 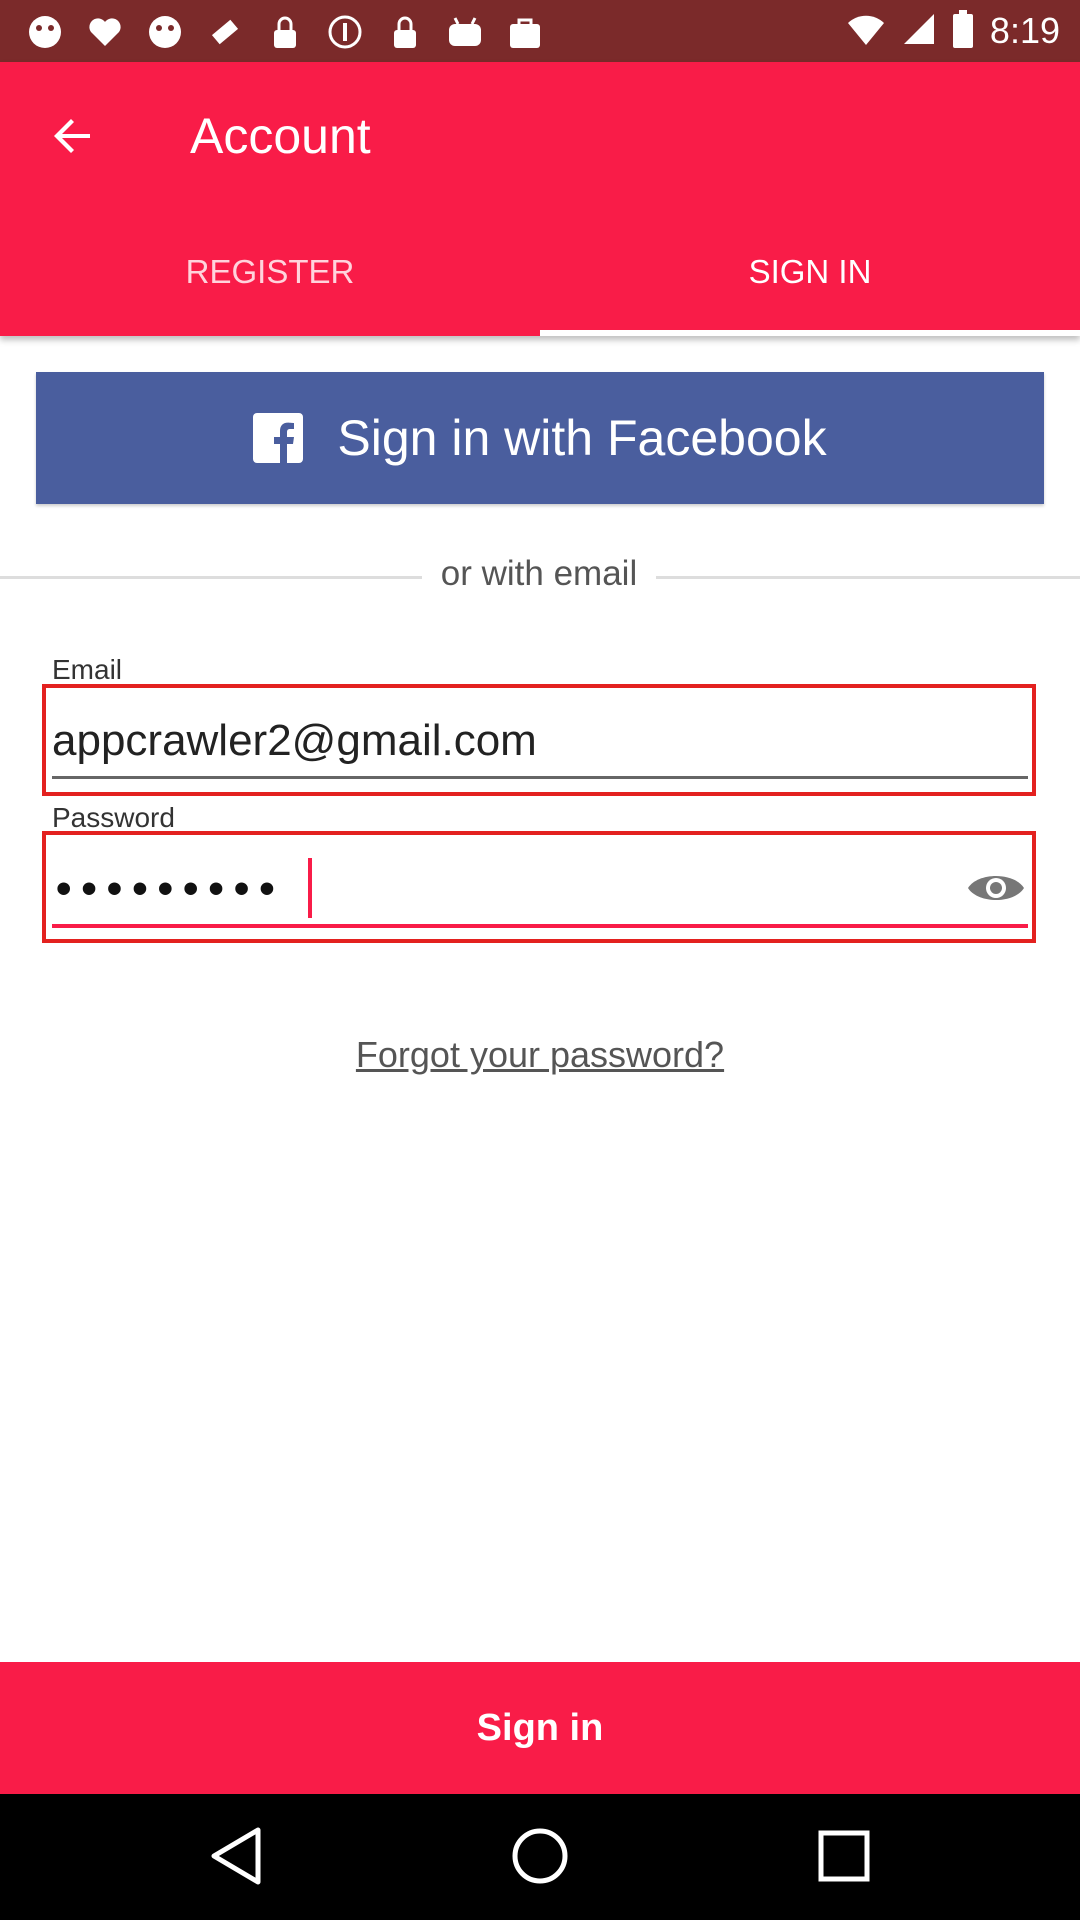 I want to click on triangle-back-icon, so click(x=236, y=1856).